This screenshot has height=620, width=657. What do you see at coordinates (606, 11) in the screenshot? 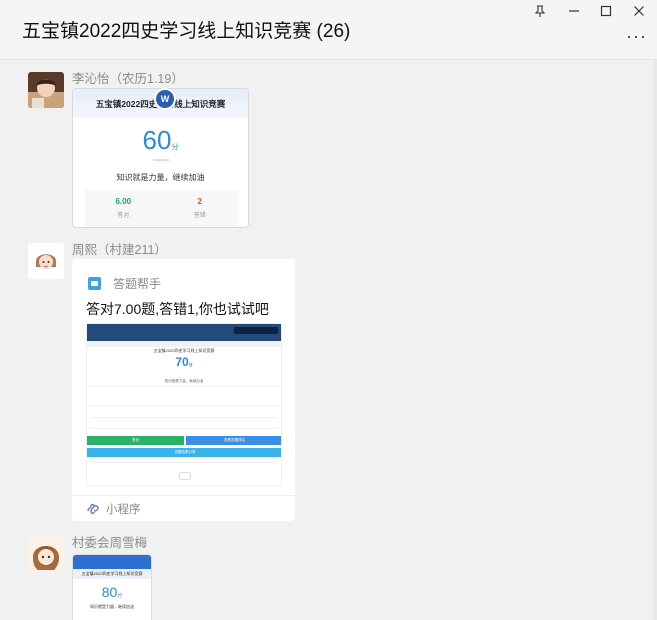
I see `maximize-icon` at bounding box center [606, 11].